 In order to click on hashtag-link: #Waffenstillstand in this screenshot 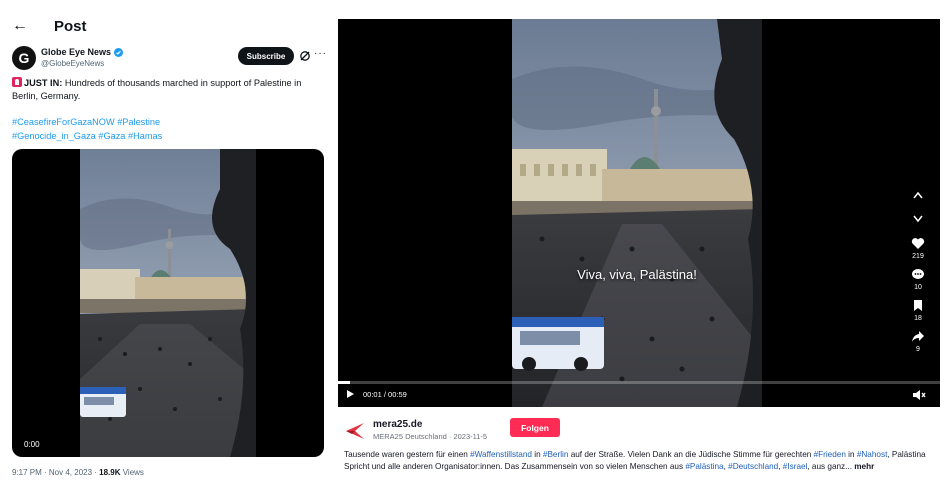, I will do `click(501, 454)`.